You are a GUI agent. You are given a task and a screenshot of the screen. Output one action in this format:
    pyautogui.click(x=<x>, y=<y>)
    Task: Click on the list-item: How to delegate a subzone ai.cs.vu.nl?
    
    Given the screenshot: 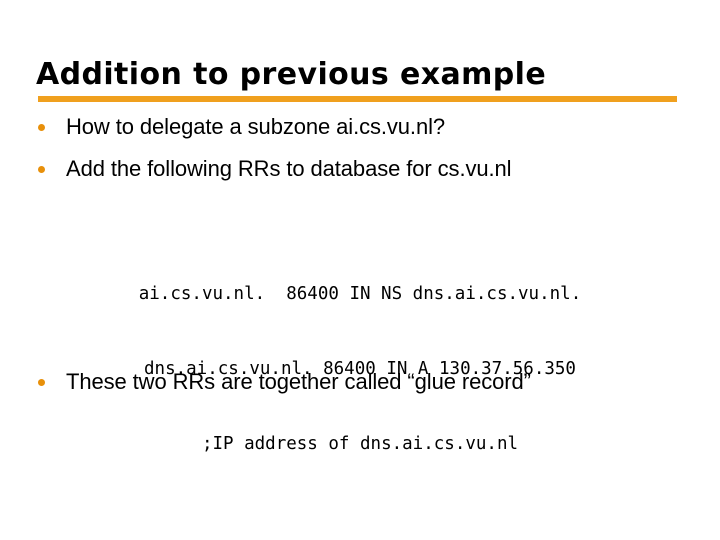 What is the action you would take?
    pyautogui.click(x=368, y=127)
    